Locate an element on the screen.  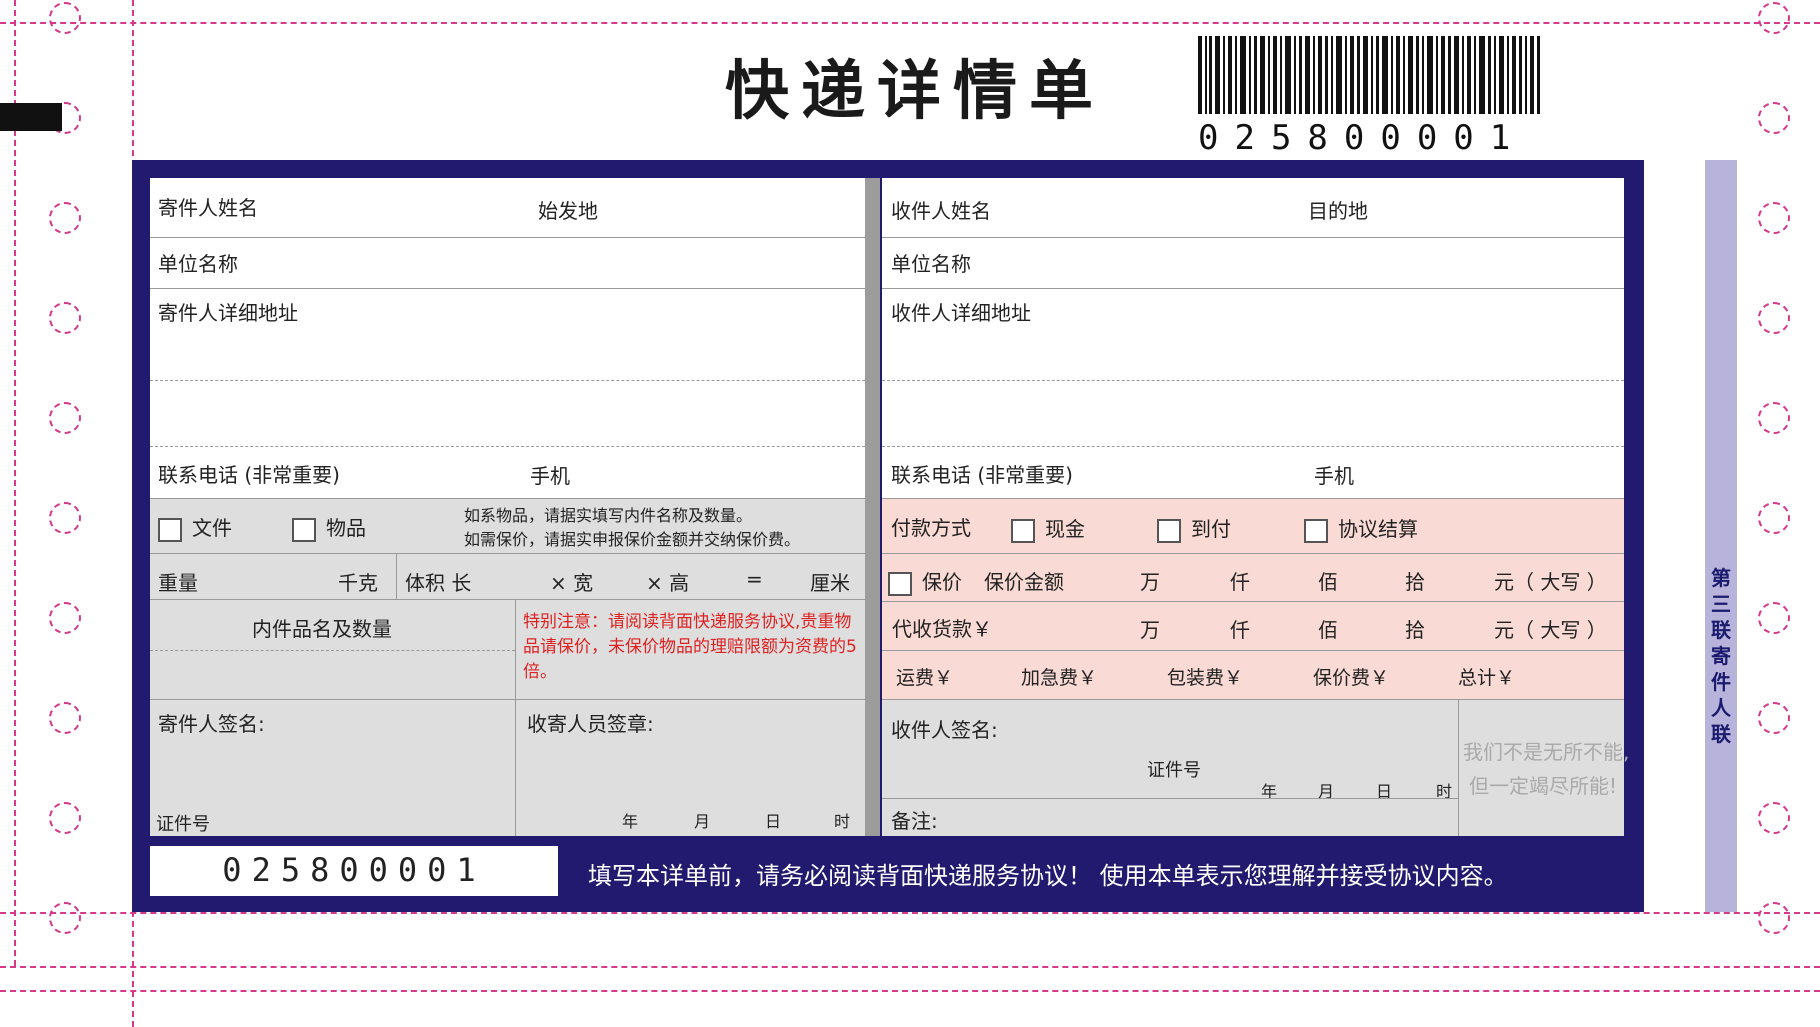
panel-divider is located at coordinates (872, 507).